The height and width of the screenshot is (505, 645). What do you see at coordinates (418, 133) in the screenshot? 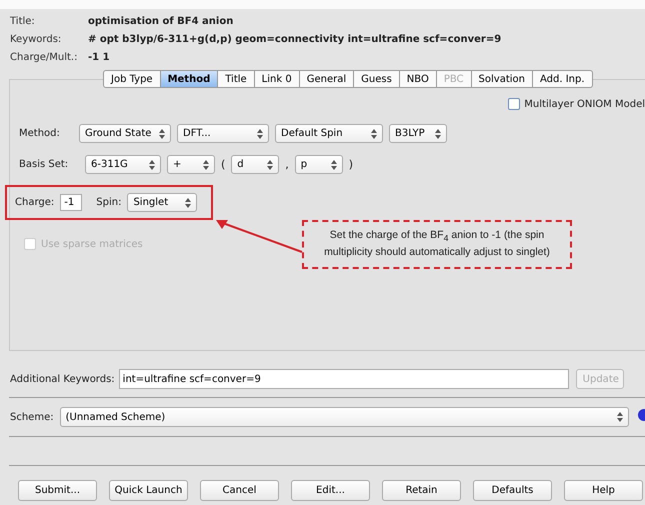
I see `dropdown: B3LYP` at bounding box center [418, 133].